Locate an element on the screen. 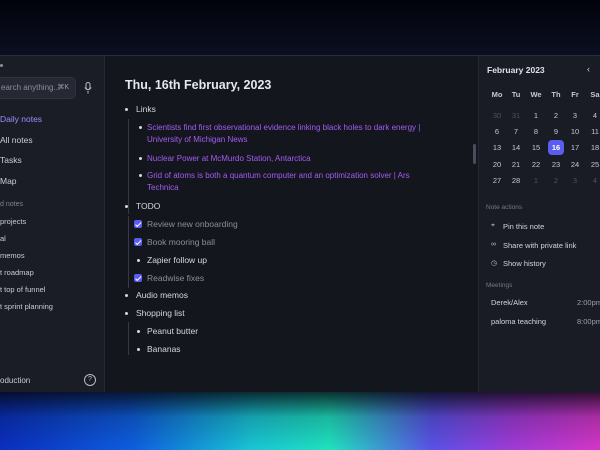 Image resolution: width=600 pixels, height=450 pixels. calendar-day: 25 is located at coordinates (593, 165).